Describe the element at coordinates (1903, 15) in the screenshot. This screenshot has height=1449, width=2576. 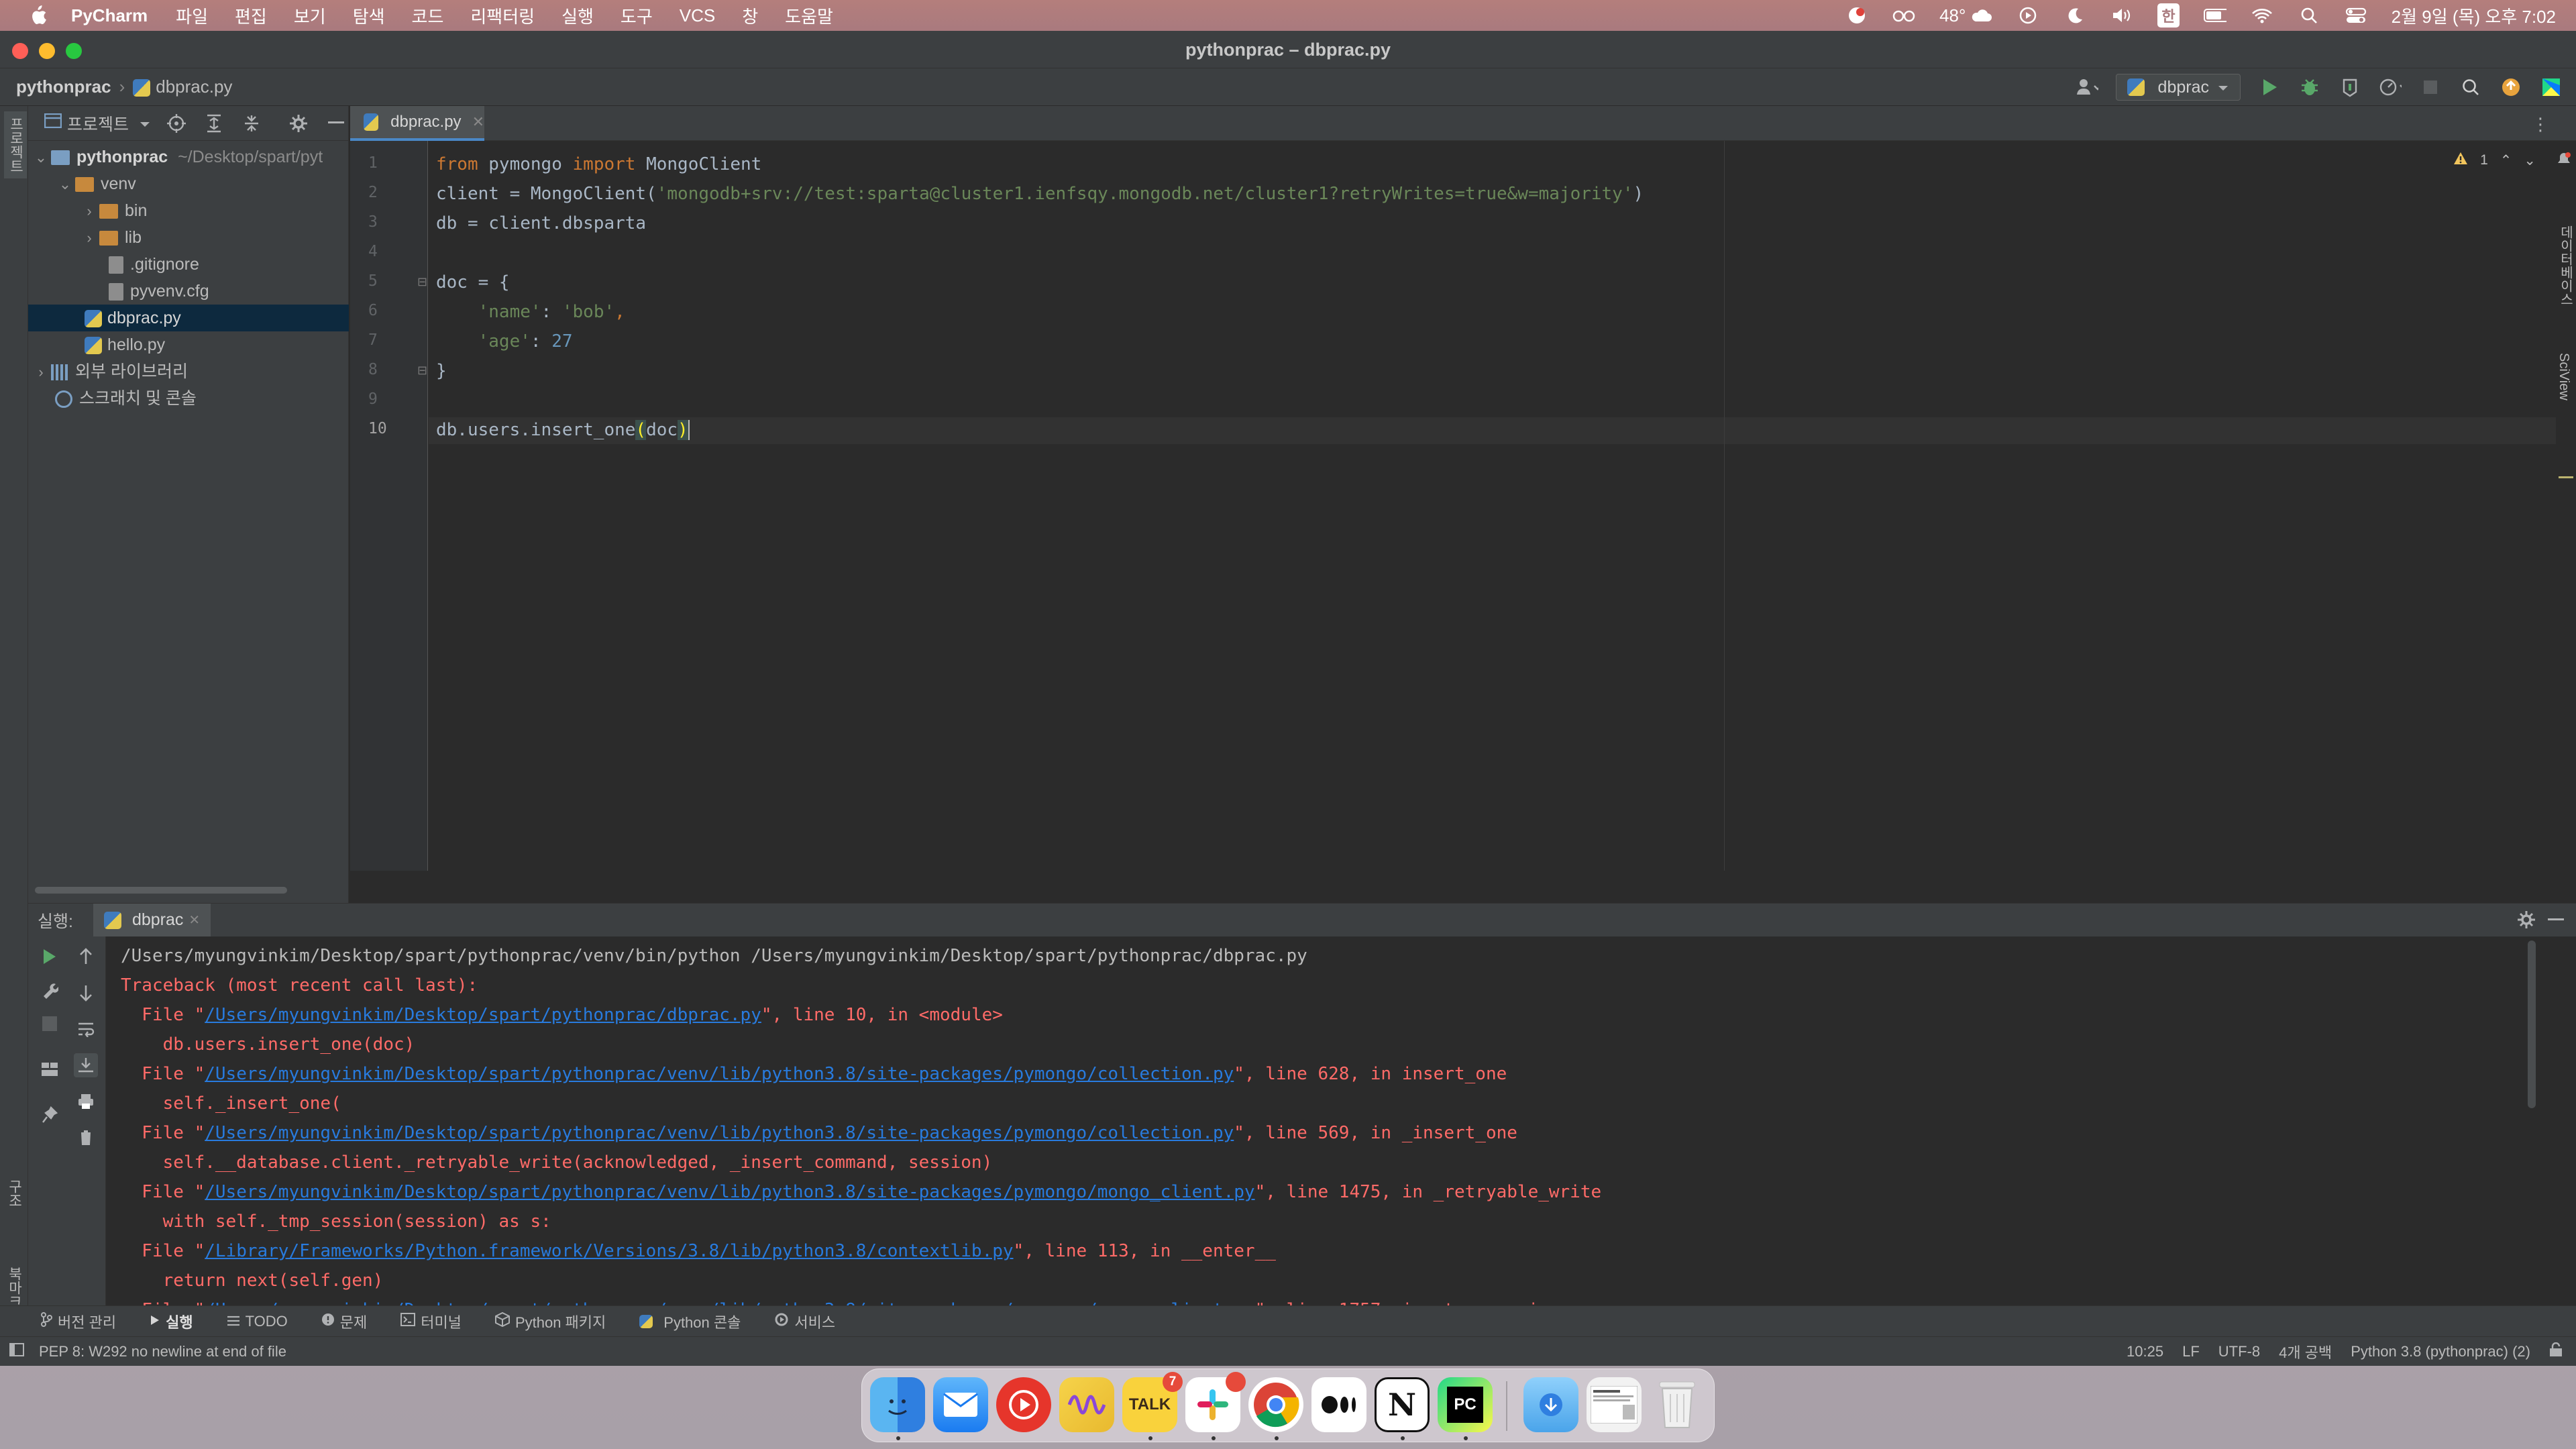
I see `glasses-icon` at that location.